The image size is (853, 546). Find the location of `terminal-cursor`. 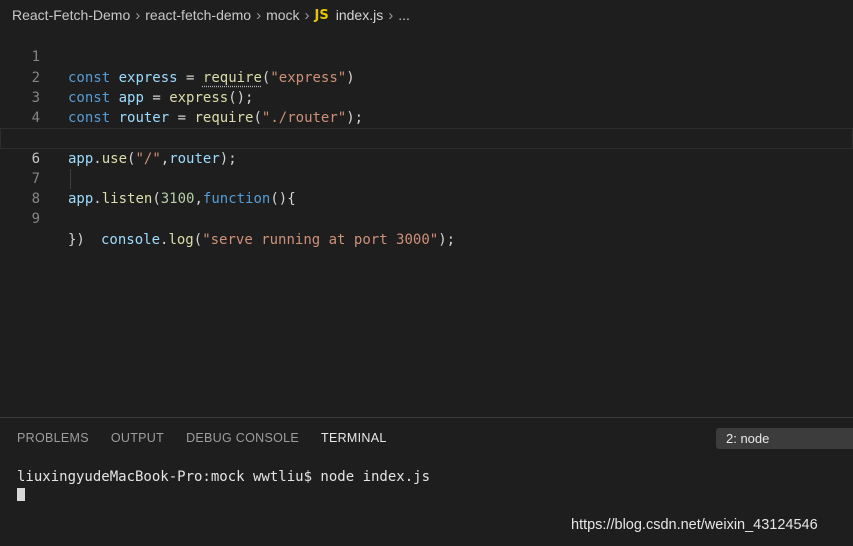

terminal-cursor is located at coordinates (21, 494).